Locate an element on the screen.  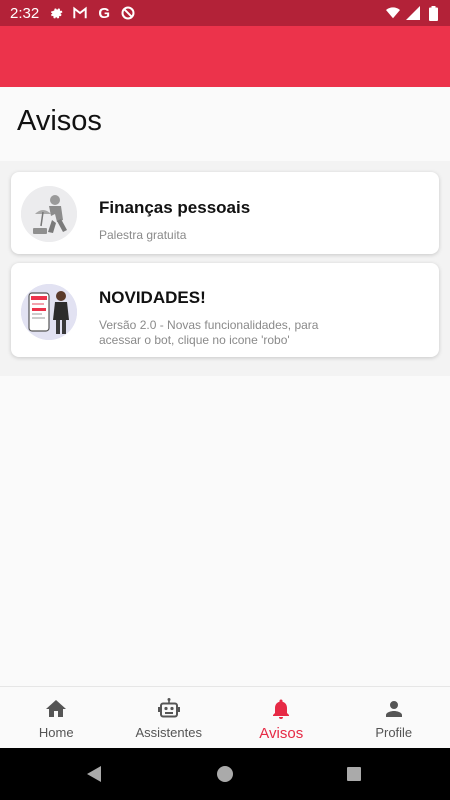
battery-icon is located at coordinates (433, 13).